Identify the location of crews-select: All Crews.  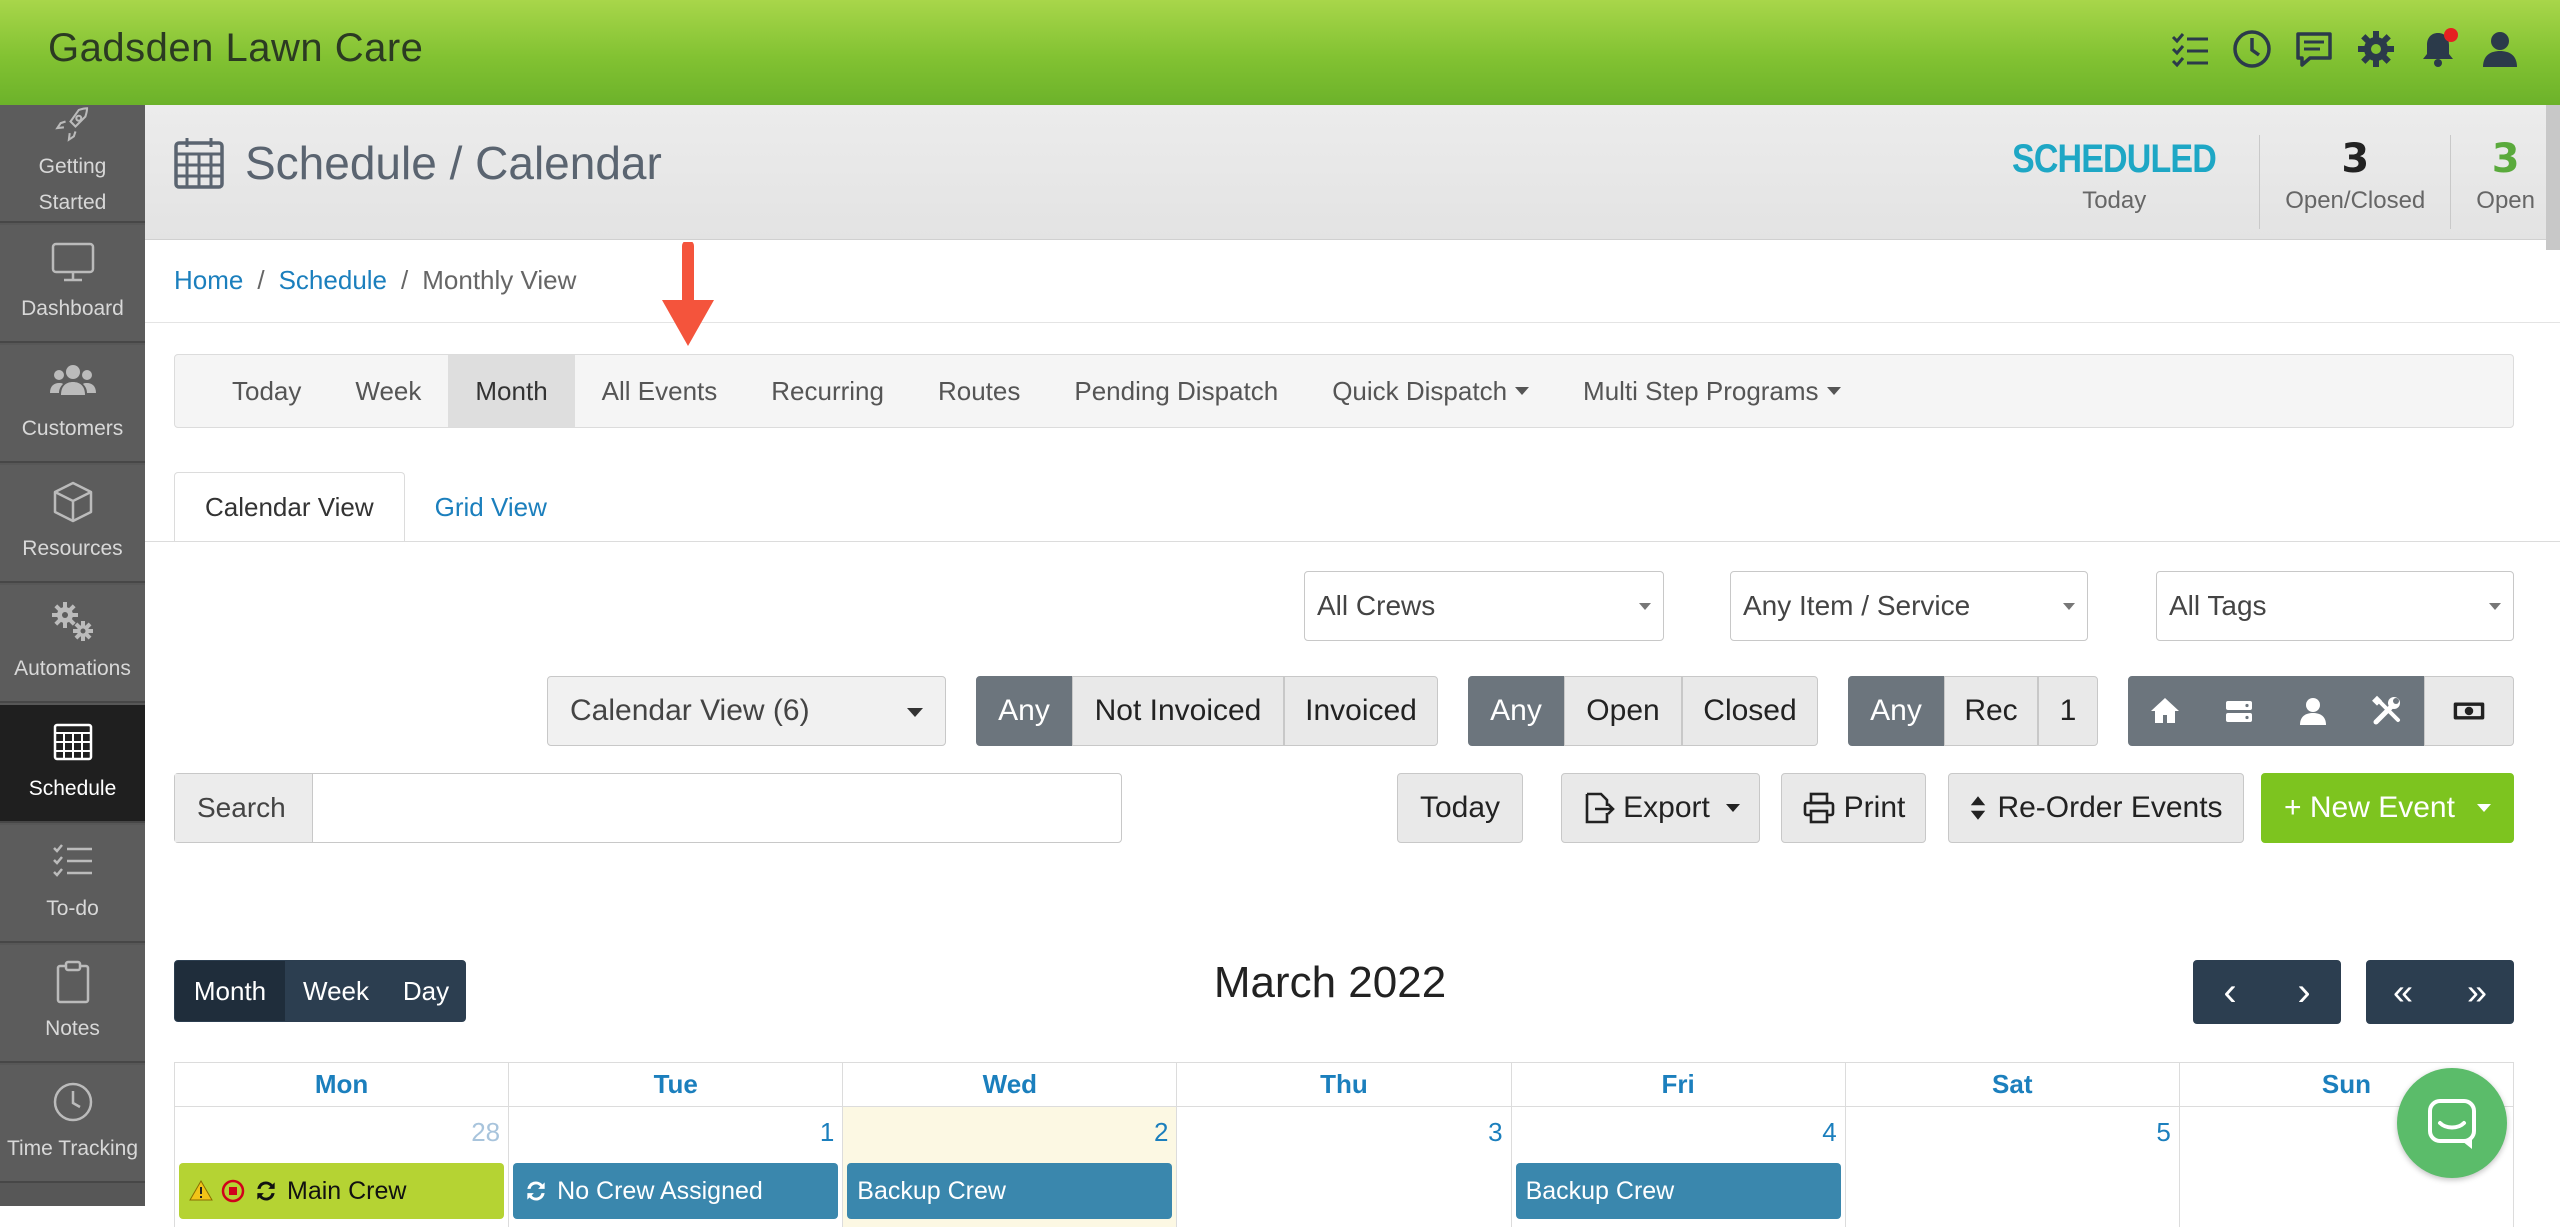
(1484, 606).